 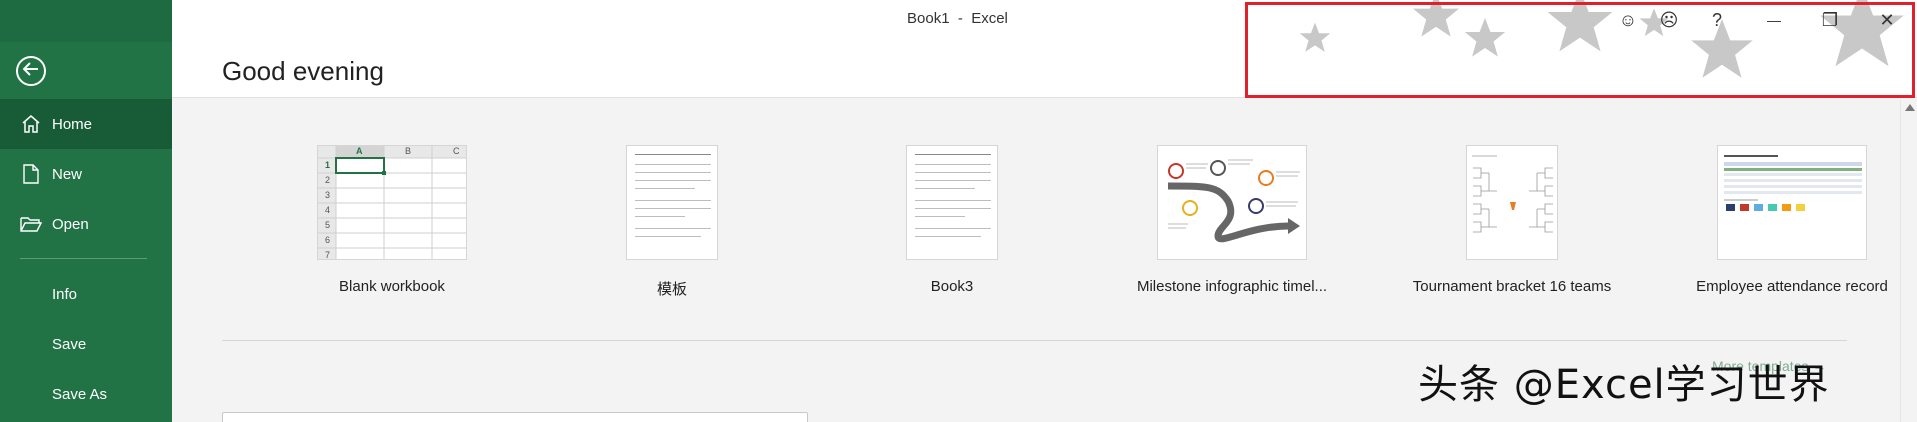 I want to click on sidebar-item-new: New, so click(x=86, y=174).